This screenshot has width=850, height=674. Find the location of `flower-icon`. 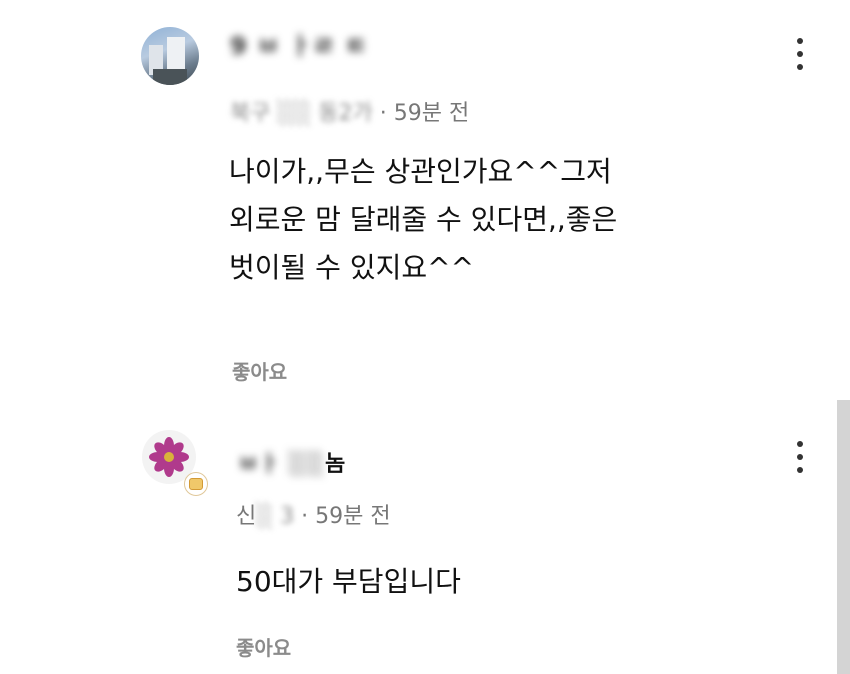

flower-icon is located at coordinates (169, 457).